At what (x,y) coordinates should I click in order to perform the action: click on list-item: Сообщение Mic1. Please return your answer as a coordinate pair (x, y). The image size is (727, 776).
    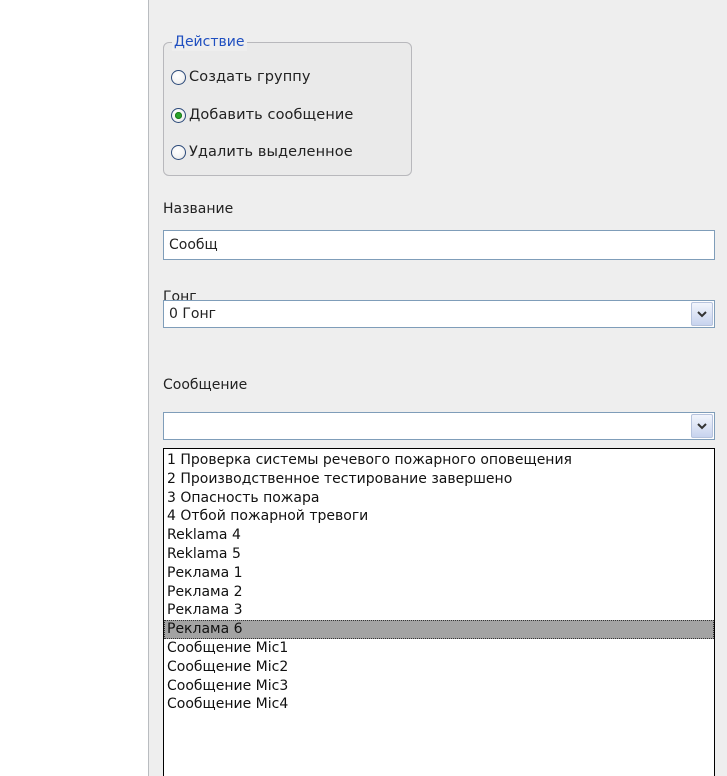
    Looking at the image, I should click on (439, 648).